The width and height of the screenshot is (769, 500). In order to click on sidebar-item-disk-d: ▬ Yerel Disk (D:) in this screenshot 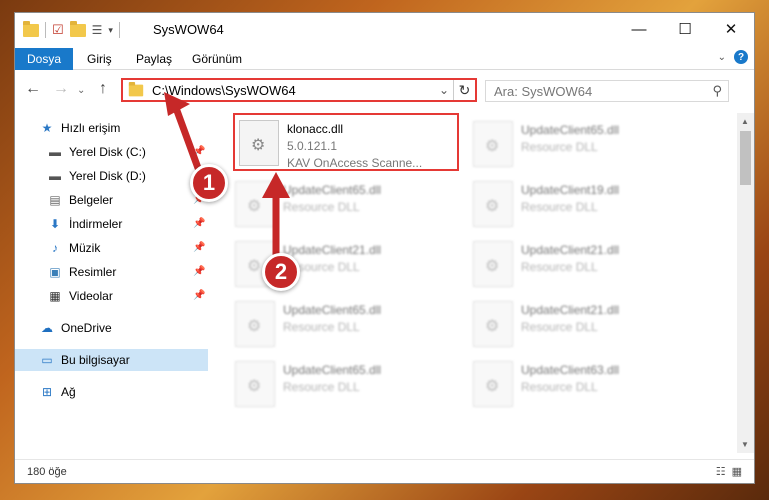, I will do `click(111, 176)`.